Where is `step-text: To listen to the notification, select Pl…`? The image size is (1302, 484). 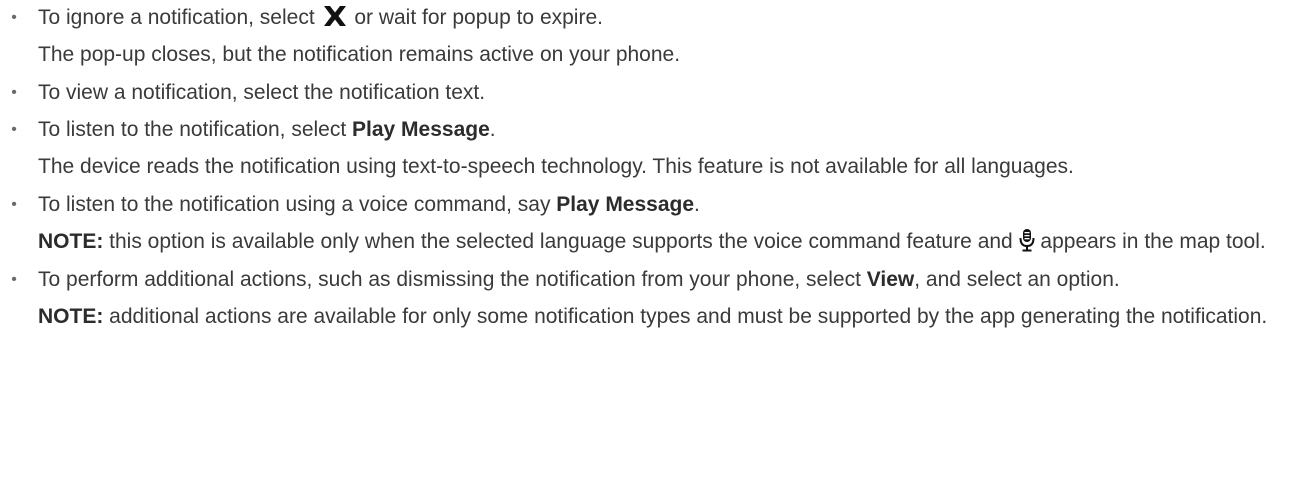 step-text: To listen to the notification, select Pl… is located at coordinates (666, 129).